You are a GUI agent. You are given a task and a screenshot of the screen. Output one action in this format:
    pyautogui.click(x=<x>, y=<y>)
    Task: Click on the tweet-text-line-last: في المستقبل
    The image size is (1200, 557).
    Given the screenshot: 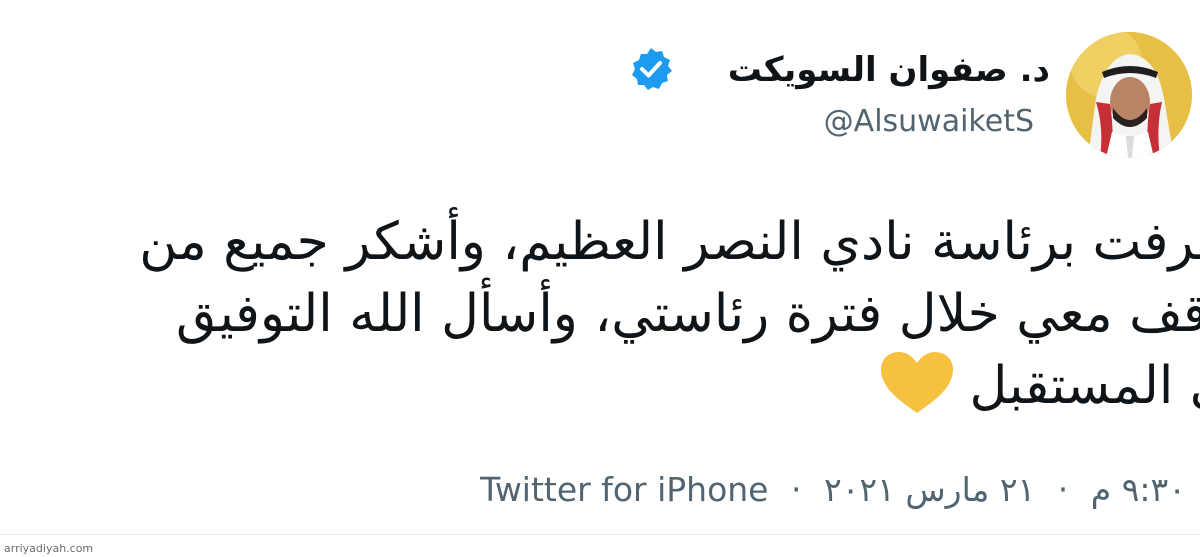 What is the action you would take?
    pyautogui.click(x=600, y=386)
    